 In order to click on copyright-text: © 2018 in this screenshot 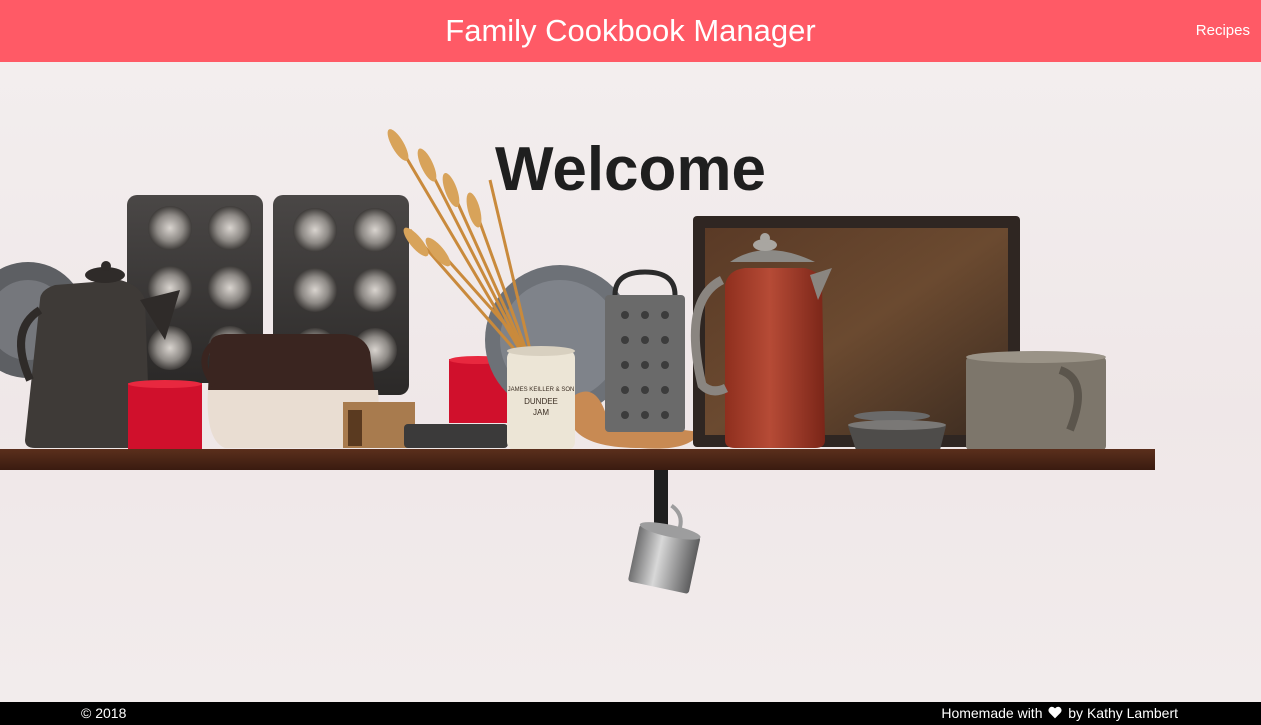, I will do `click(104, 713)`.